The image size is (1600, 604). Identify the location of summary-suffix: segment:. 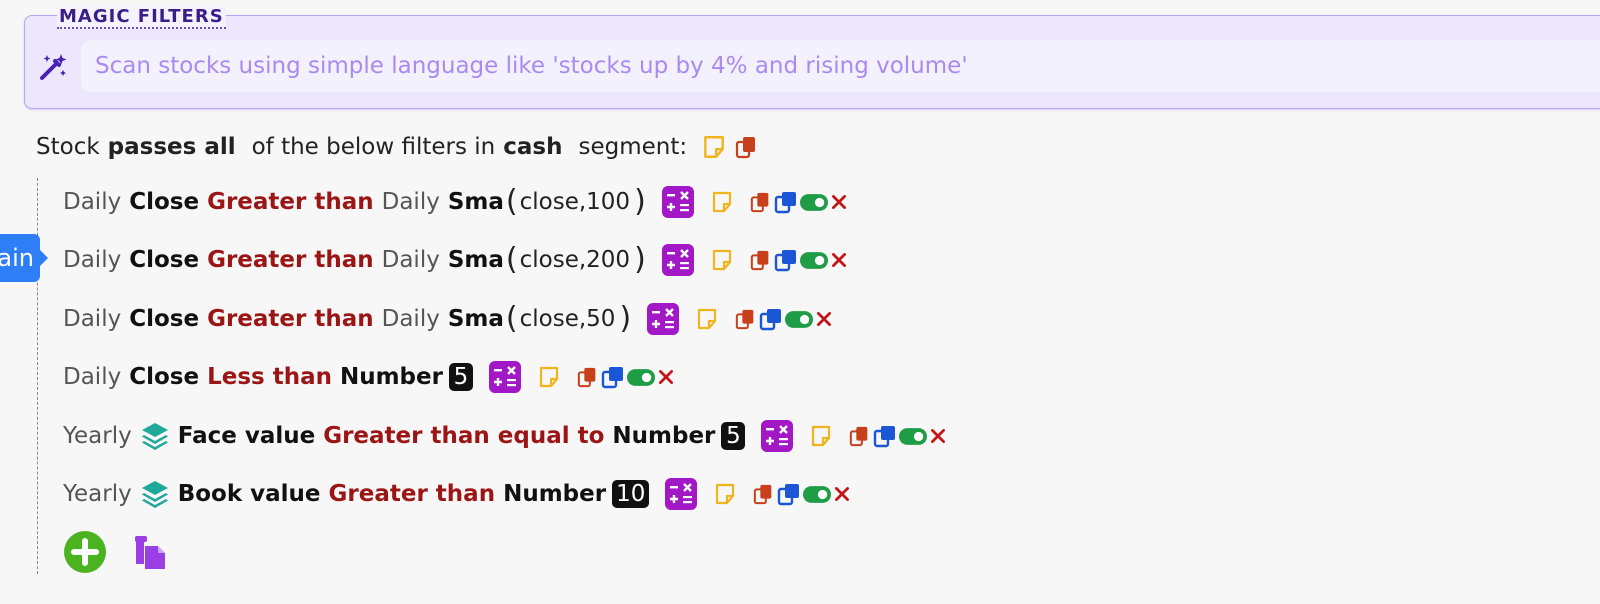
(633, 147).